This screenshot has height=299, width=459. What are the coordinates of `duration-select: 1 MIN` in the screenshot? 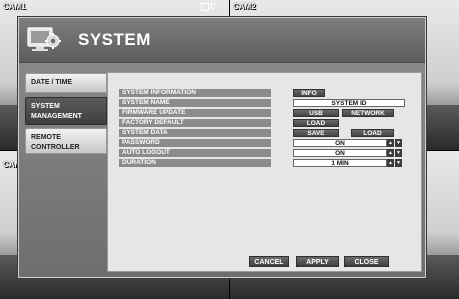 It's located at (340, 163).